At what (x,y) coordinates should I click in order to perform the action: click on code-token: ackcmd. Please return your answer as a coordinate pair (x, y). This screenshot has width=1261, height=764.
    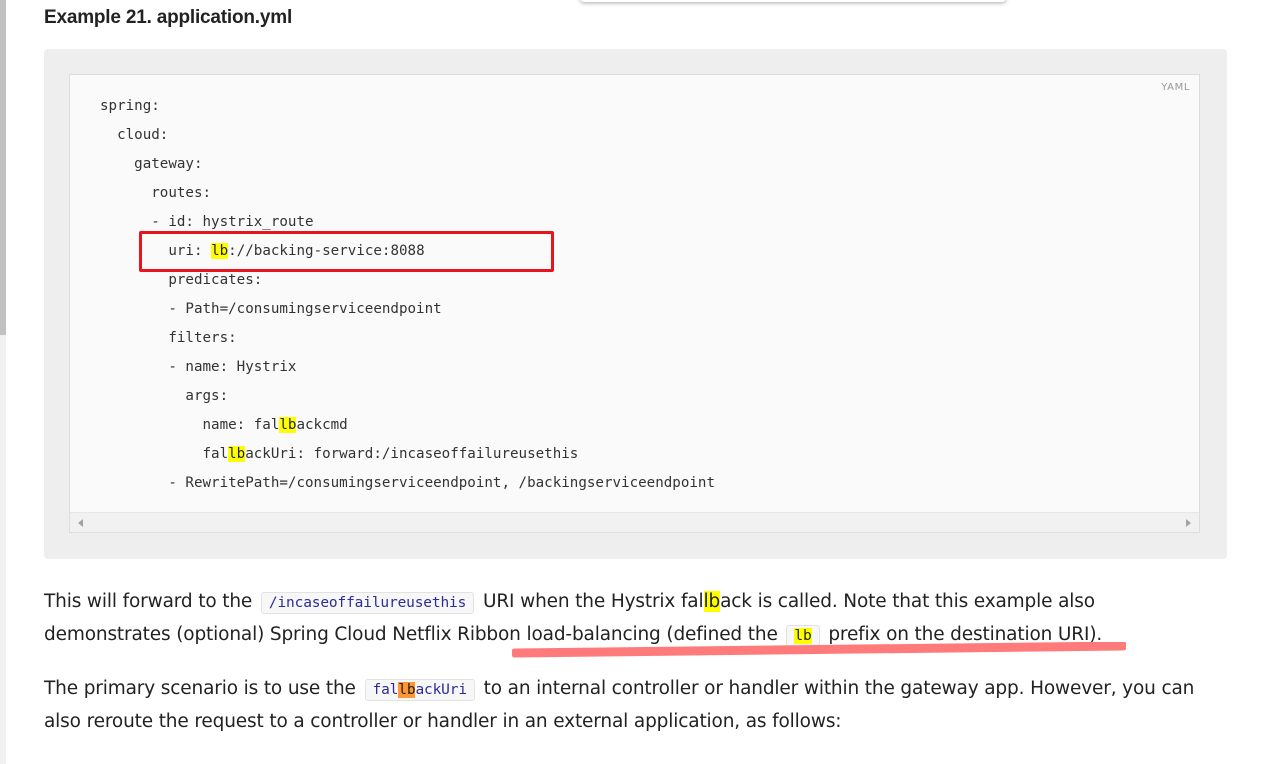
    Looking at the image, I should click on (322, 425).